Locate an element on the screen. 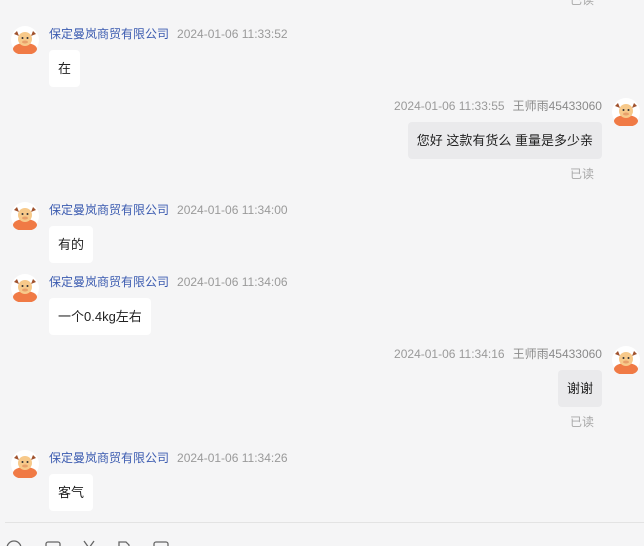 The width and height of the screenshot is (644, 546). input-divider is located at coordinates (324, 522).